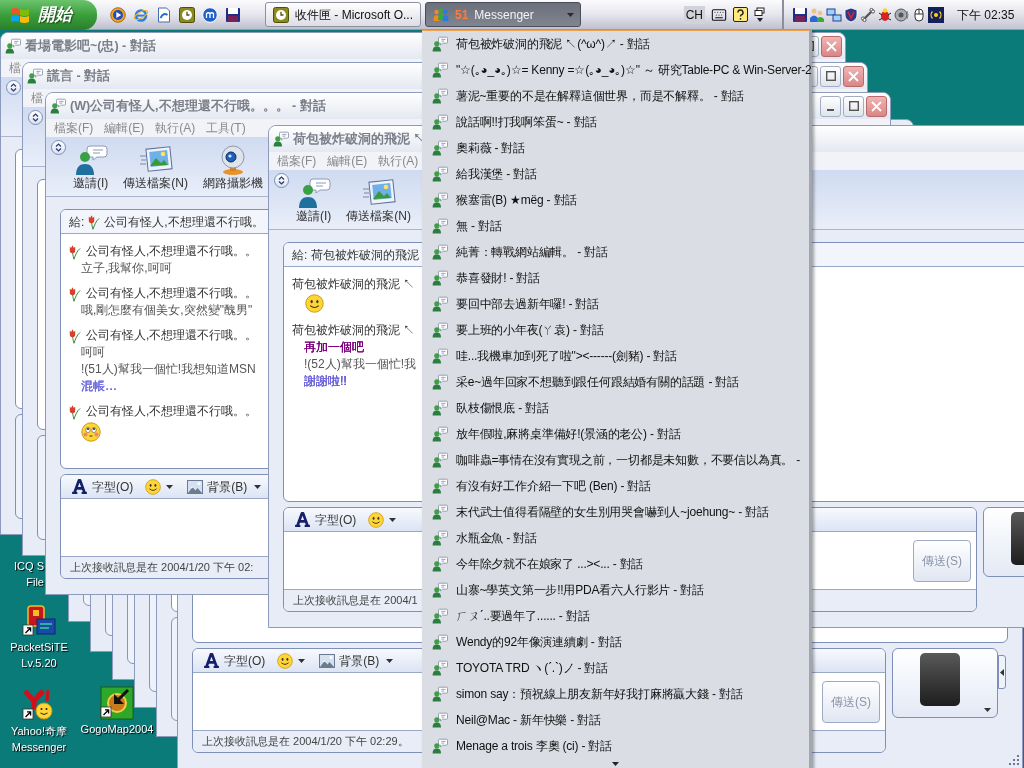  Describe the element at coordinates (615, 226) in the screenshot. I see `menu-item: 無 - 對話` at that location.